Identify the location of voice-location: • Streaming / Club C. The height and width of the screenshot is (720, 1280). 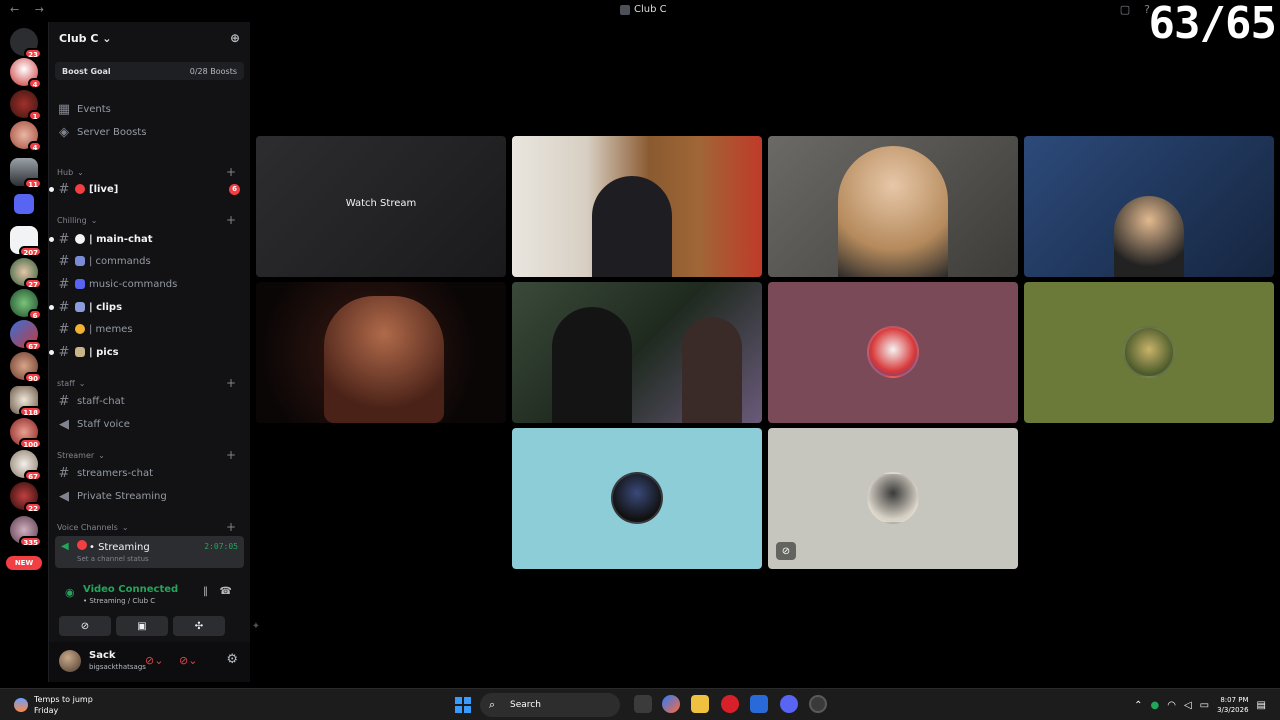
(119, 601).